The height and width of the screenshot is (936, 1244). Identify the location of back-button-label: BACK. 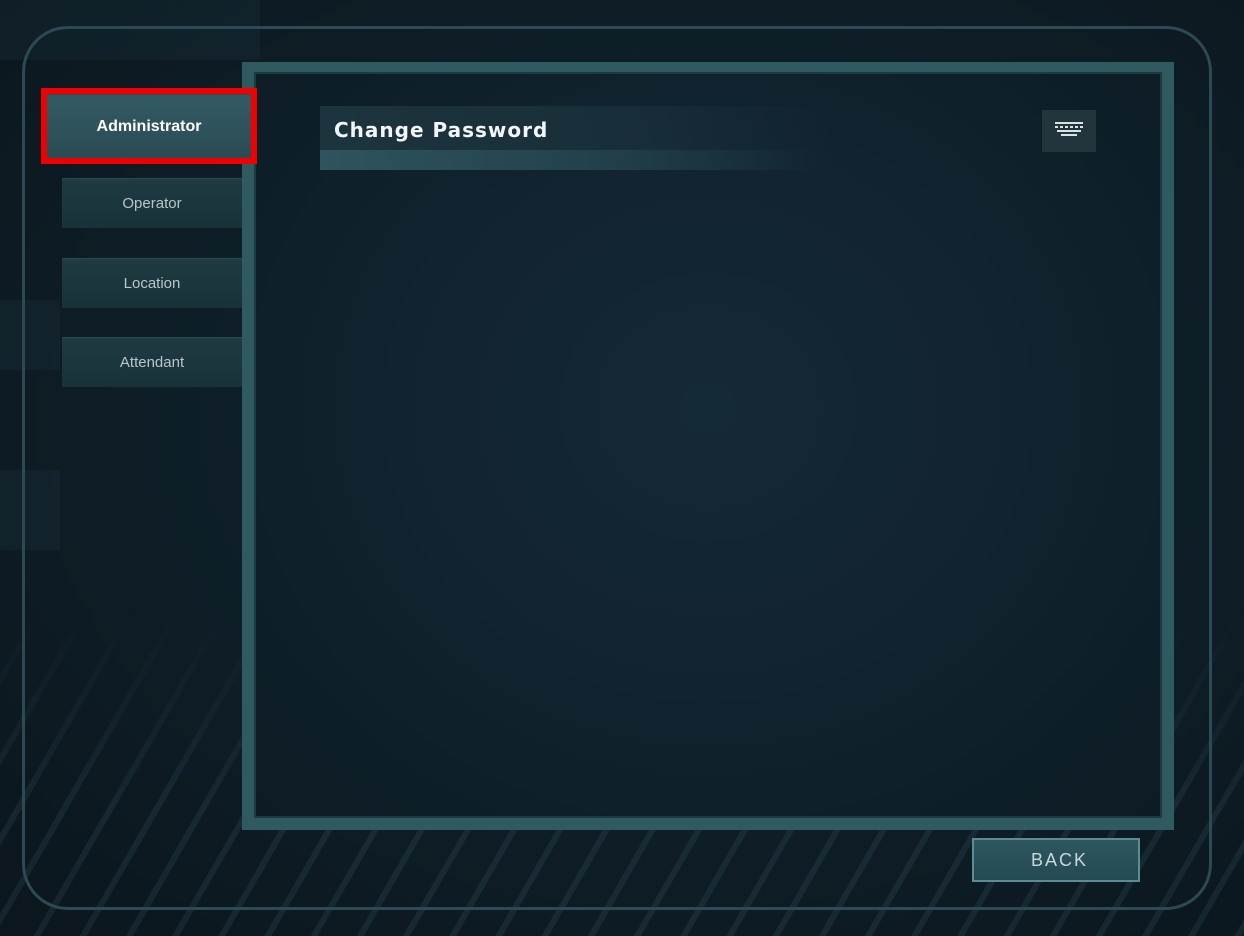
(1059, 859).